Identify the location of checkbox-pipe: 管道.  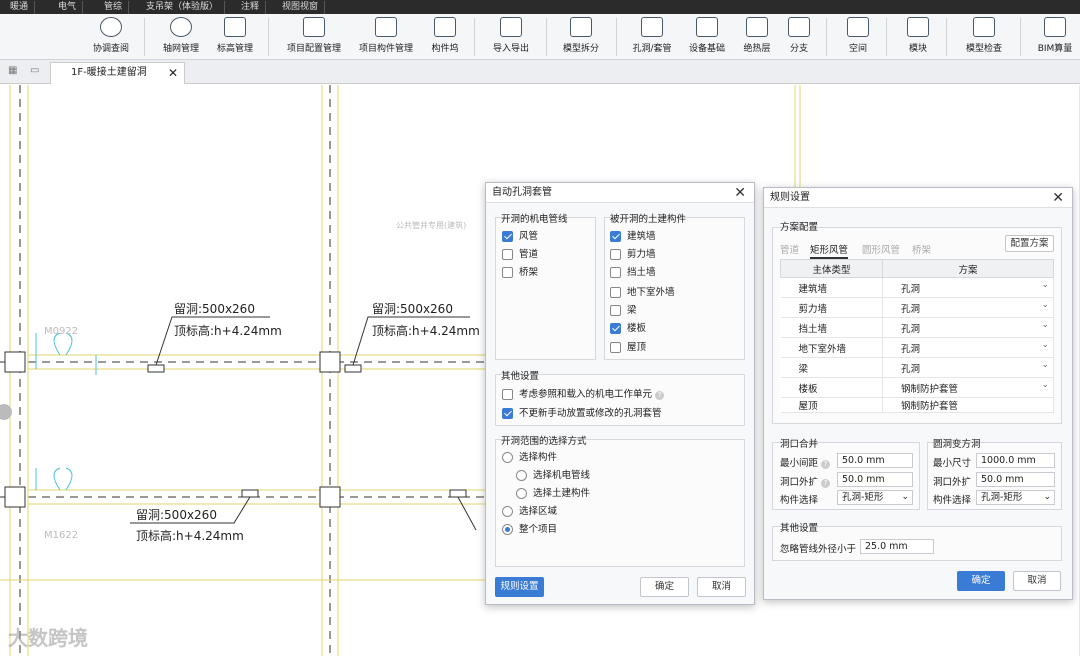
(520, 255).